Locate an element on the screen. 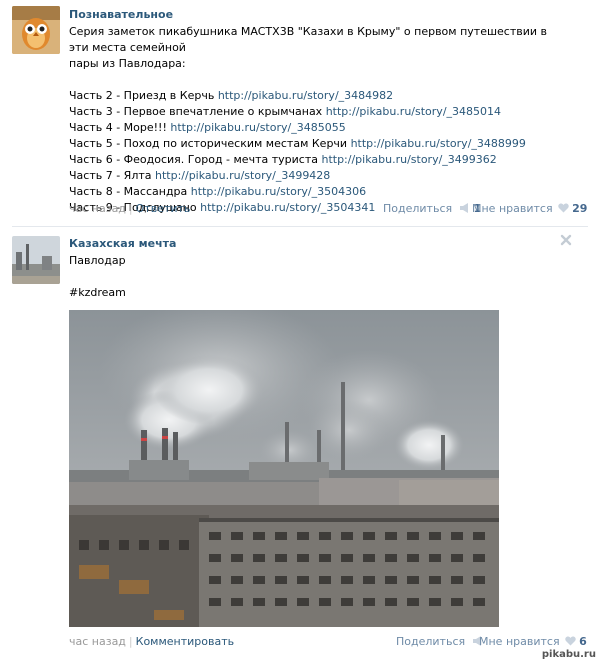 This screenshot has width=600, height=663. part-label: Часть 2 - Приезд в Керчь is located at coordinates (142, 95).